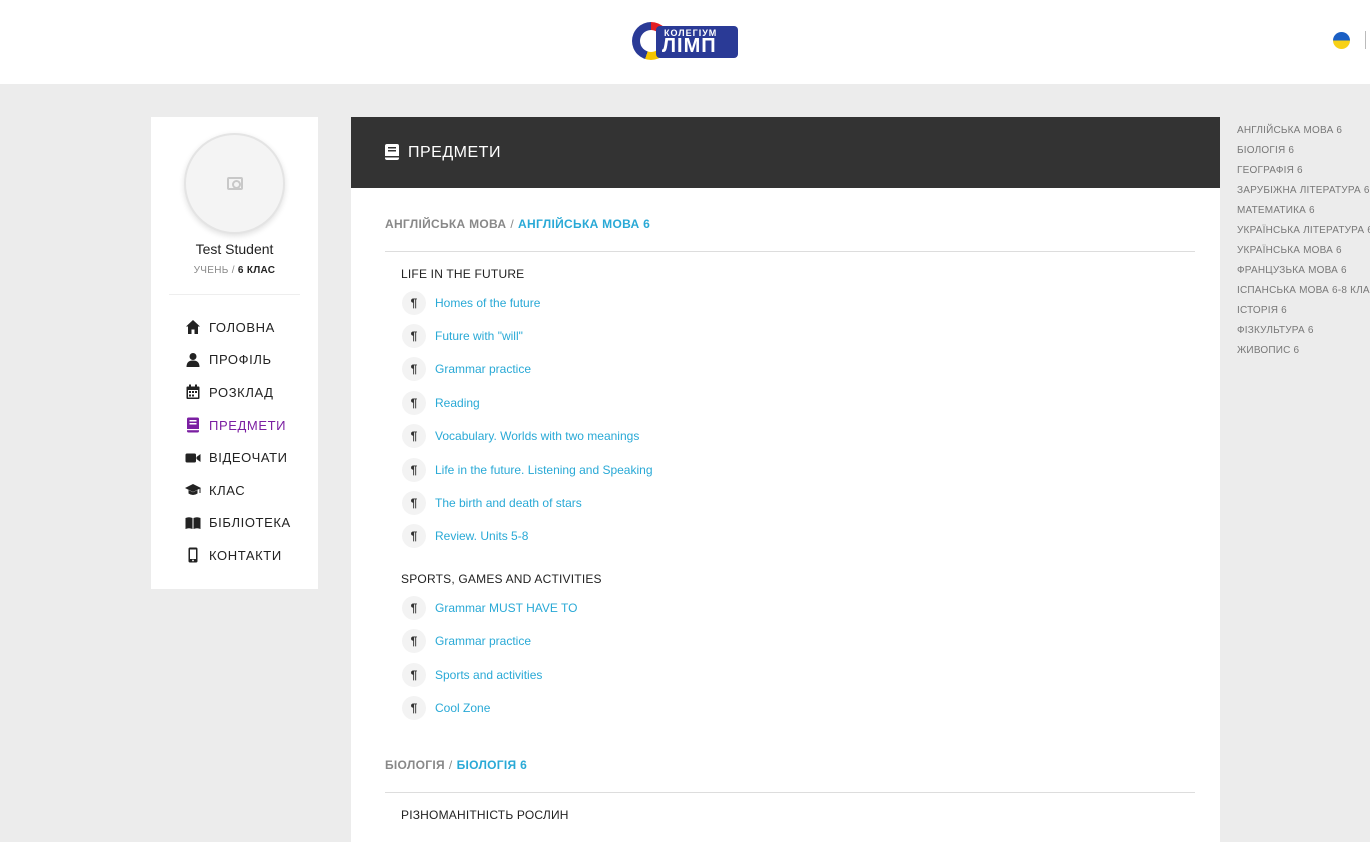 The image size is (1370, 842). I want to click on menu-item-video: ВІДЕОЧАТИ, so click(237, 457).